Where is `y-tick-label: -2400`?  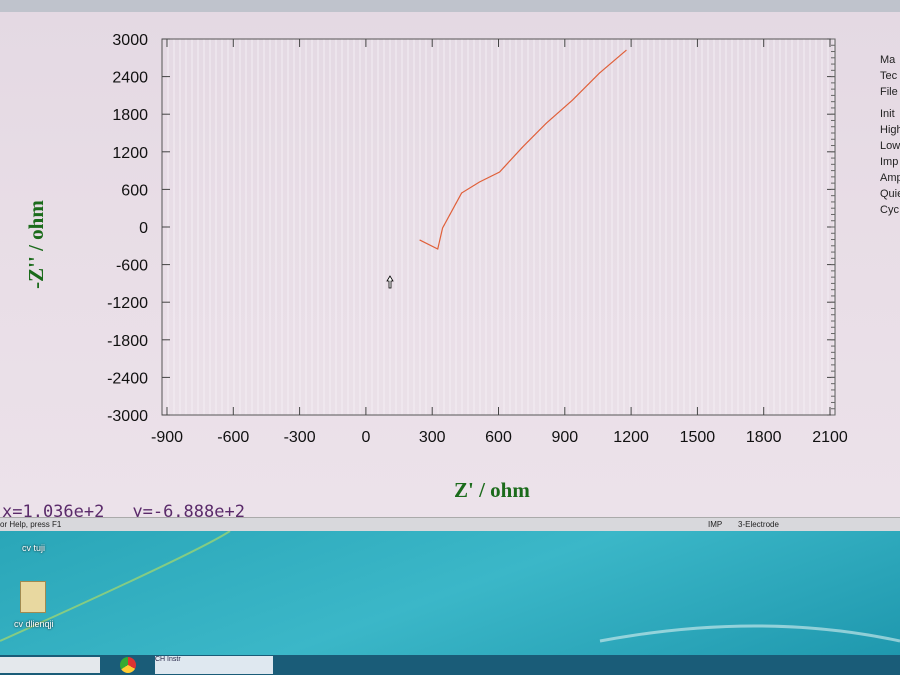
y-tick-label: -2400 is located at coordinates (127, 378).